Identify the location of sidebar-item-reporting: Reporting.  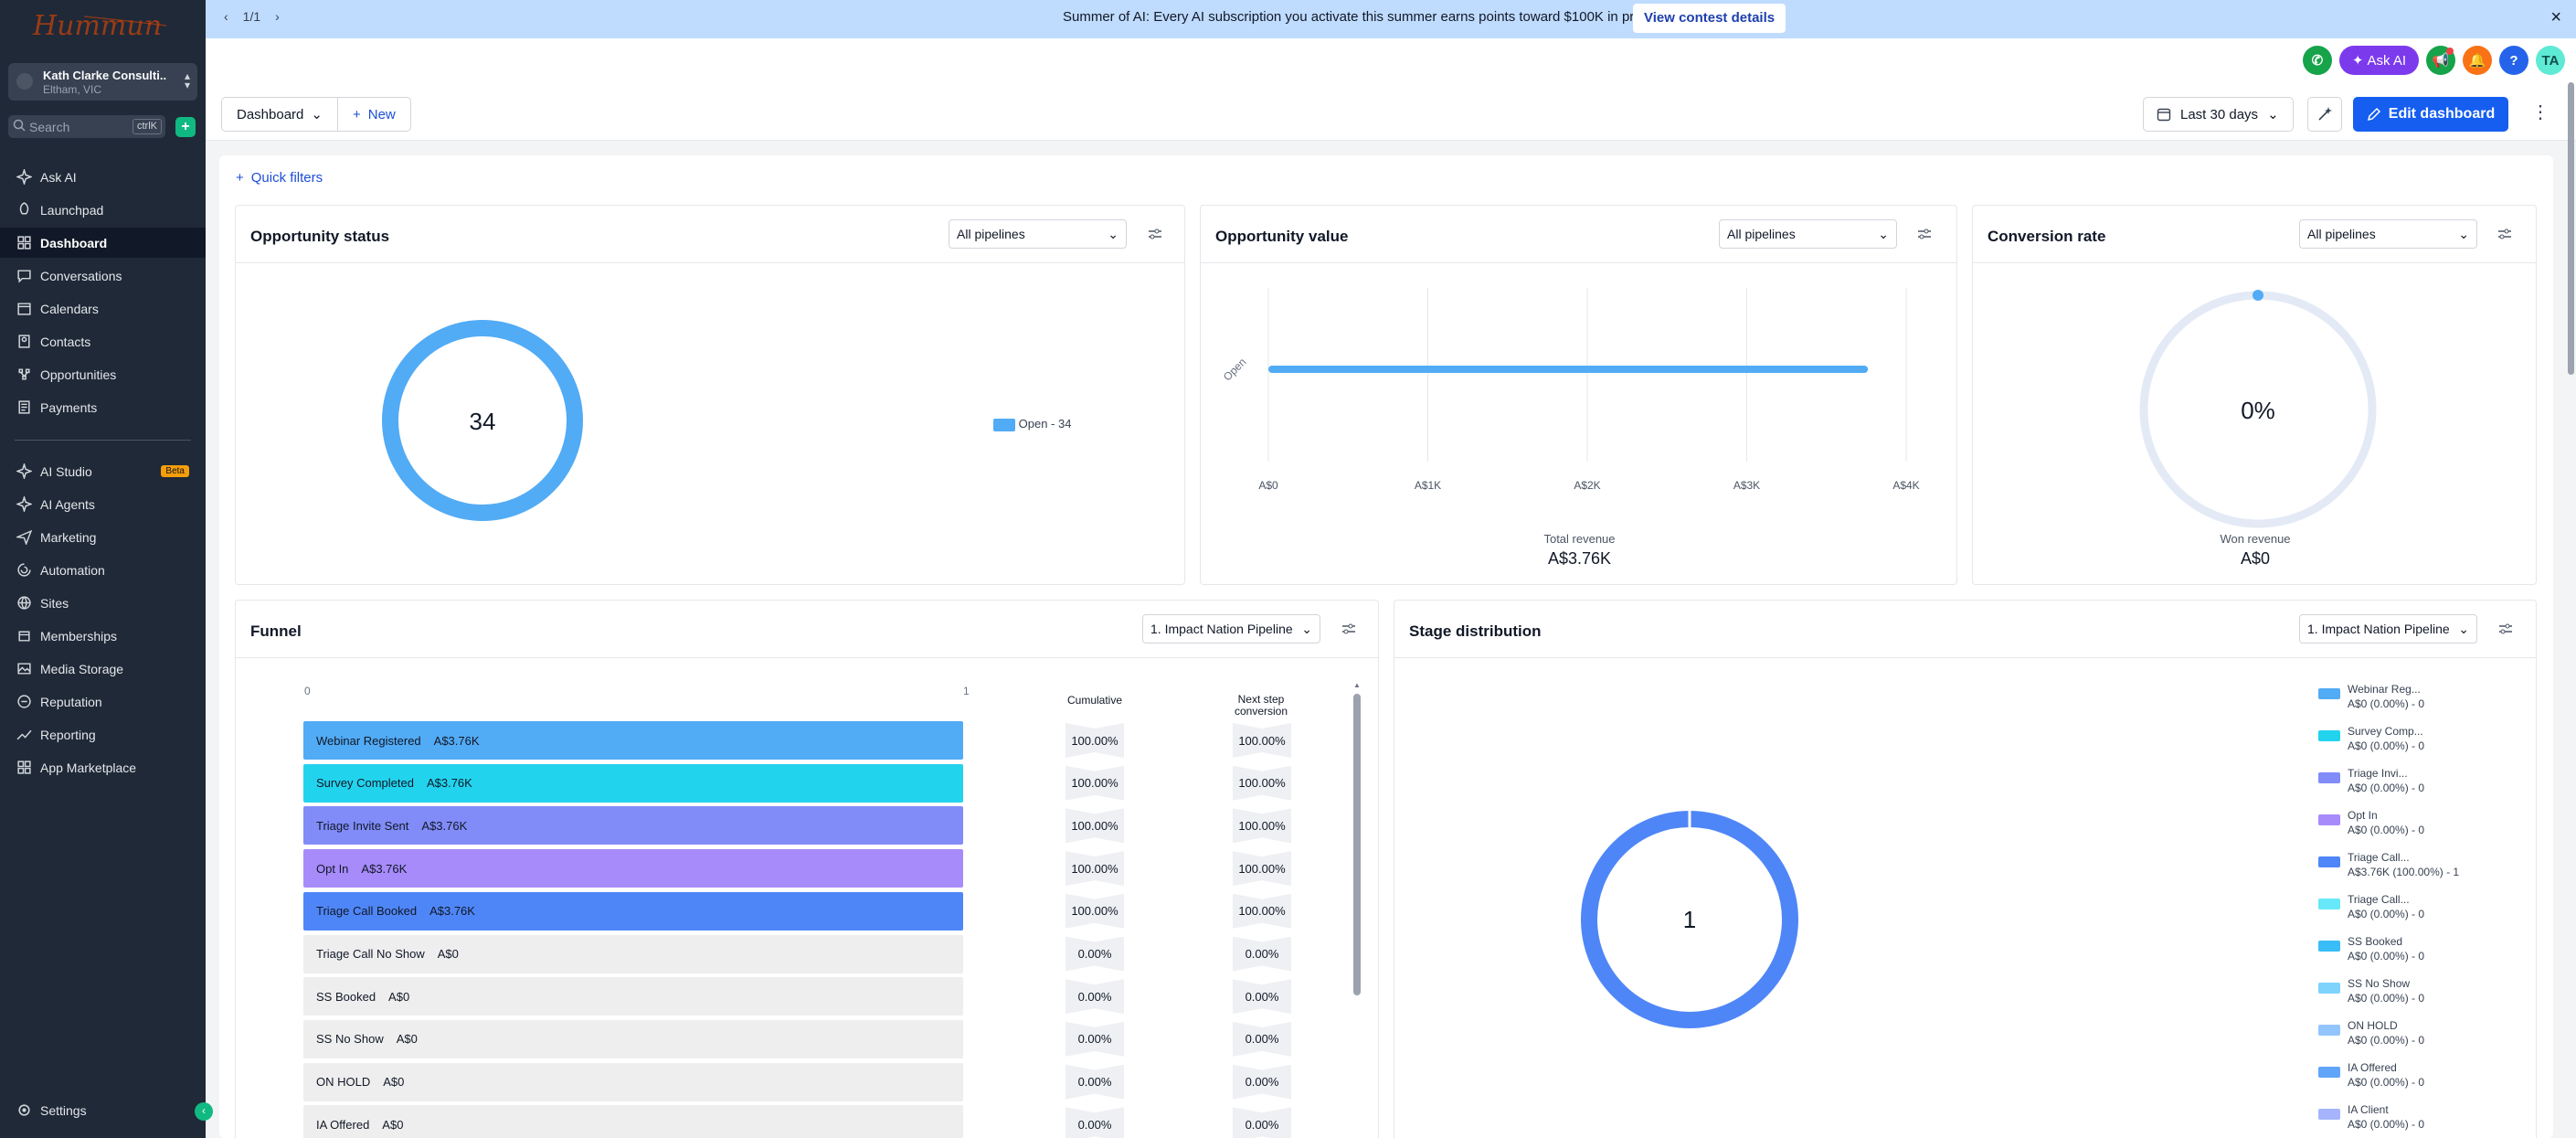
(103, 734).